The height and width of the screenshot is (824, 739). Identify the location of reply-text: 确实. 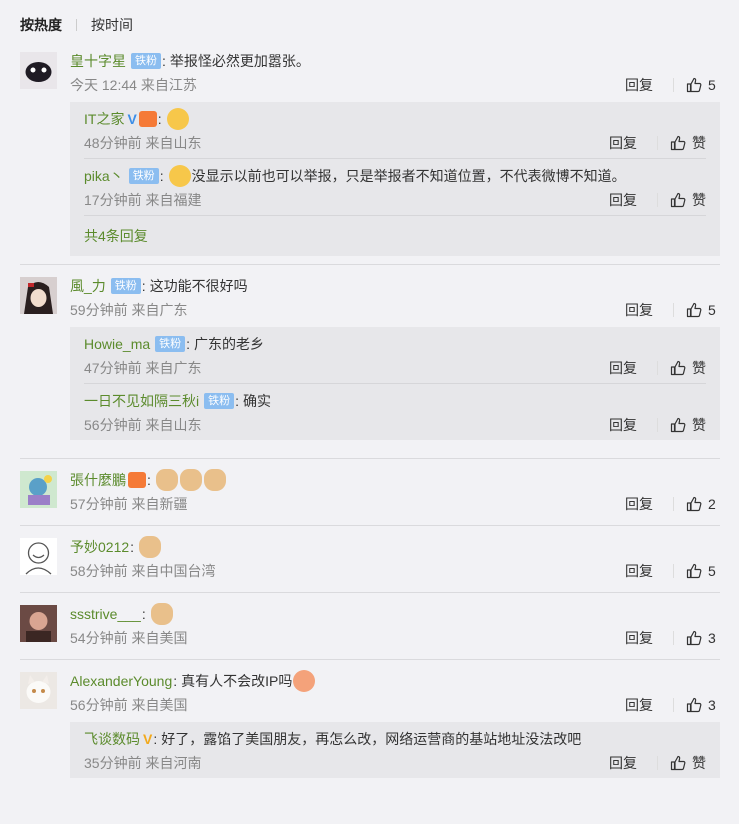
(257, 401).